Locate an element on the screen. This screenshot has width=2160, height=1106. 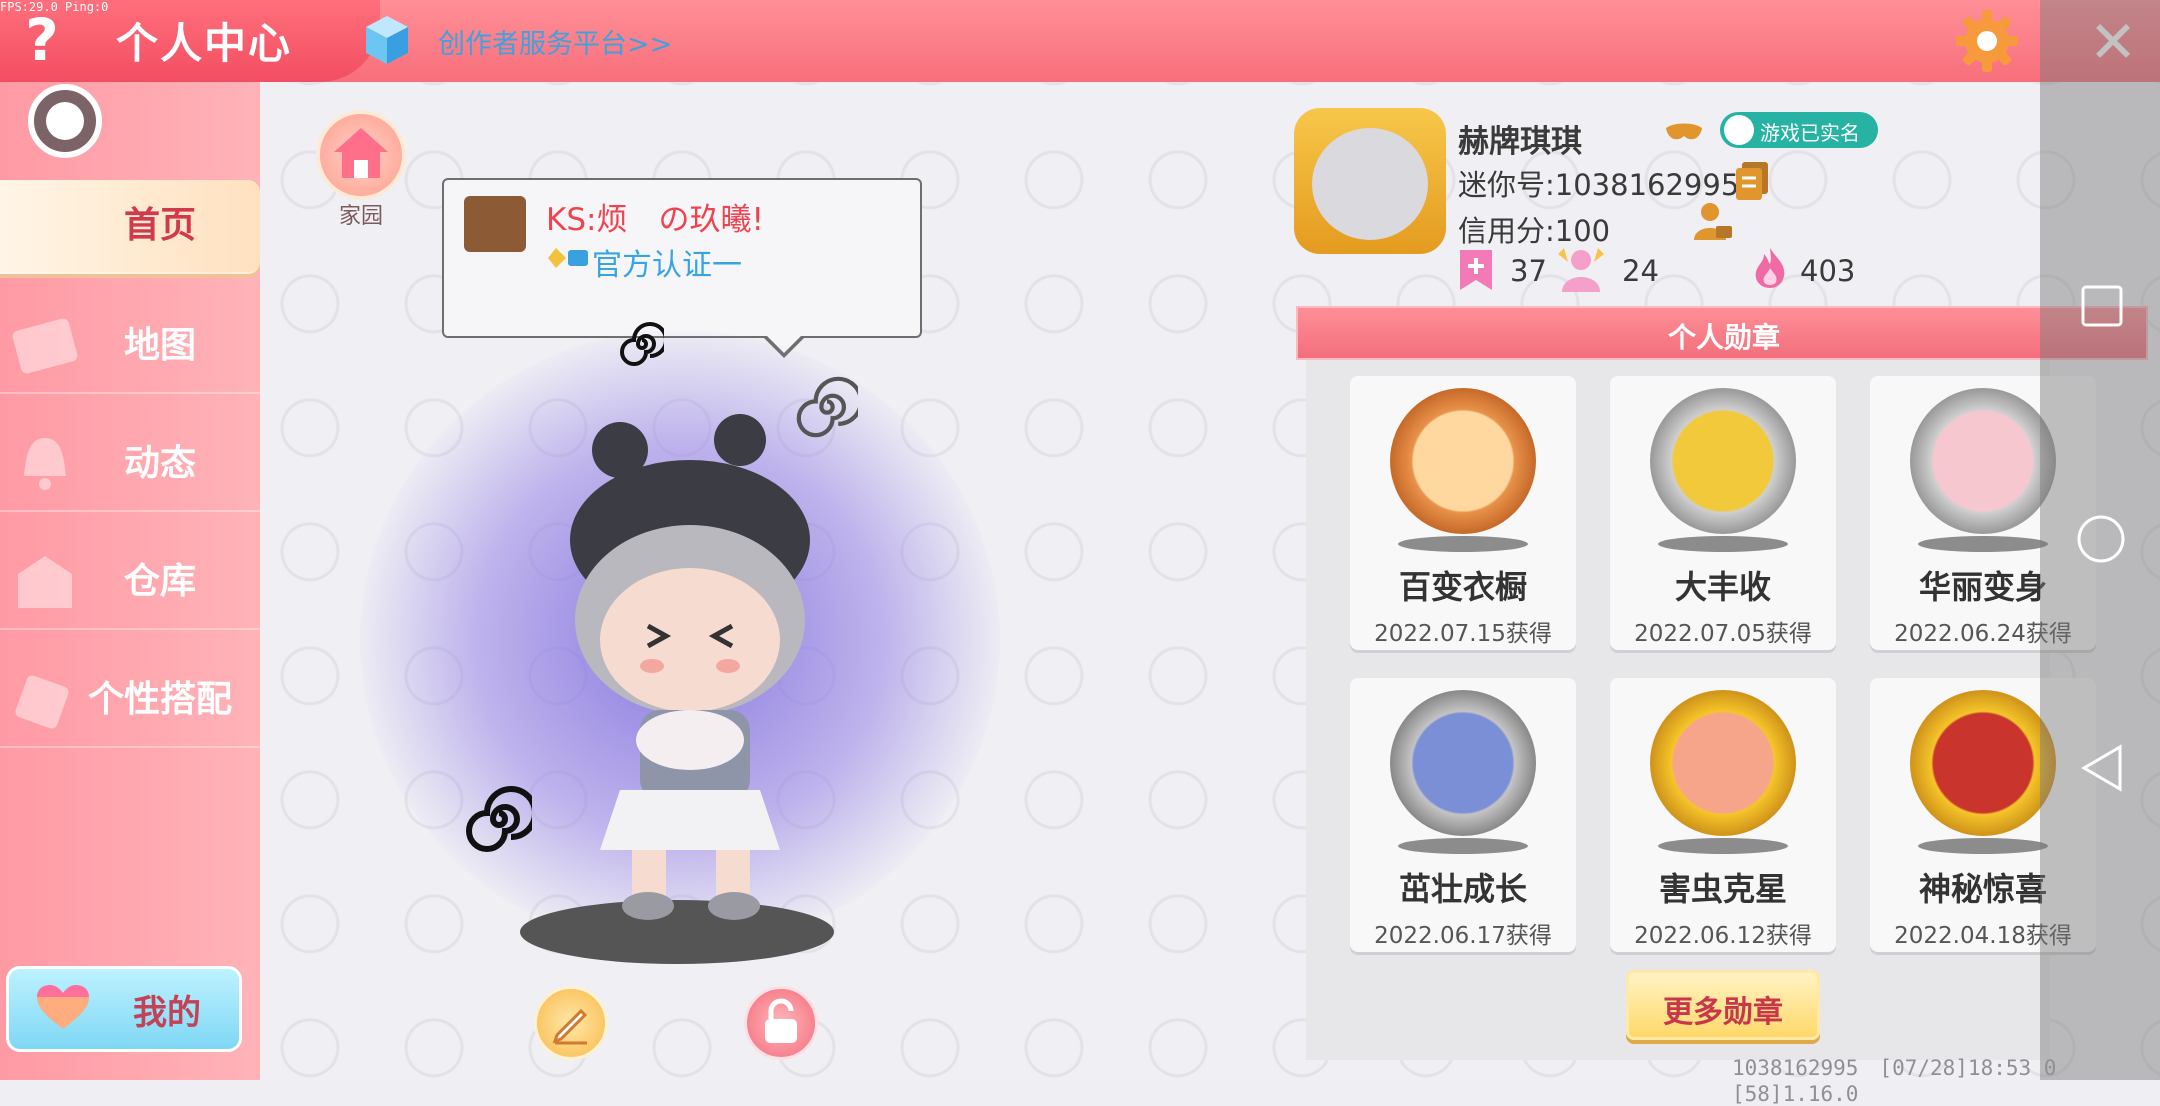
house-icon is located at coordinates (361, 153).